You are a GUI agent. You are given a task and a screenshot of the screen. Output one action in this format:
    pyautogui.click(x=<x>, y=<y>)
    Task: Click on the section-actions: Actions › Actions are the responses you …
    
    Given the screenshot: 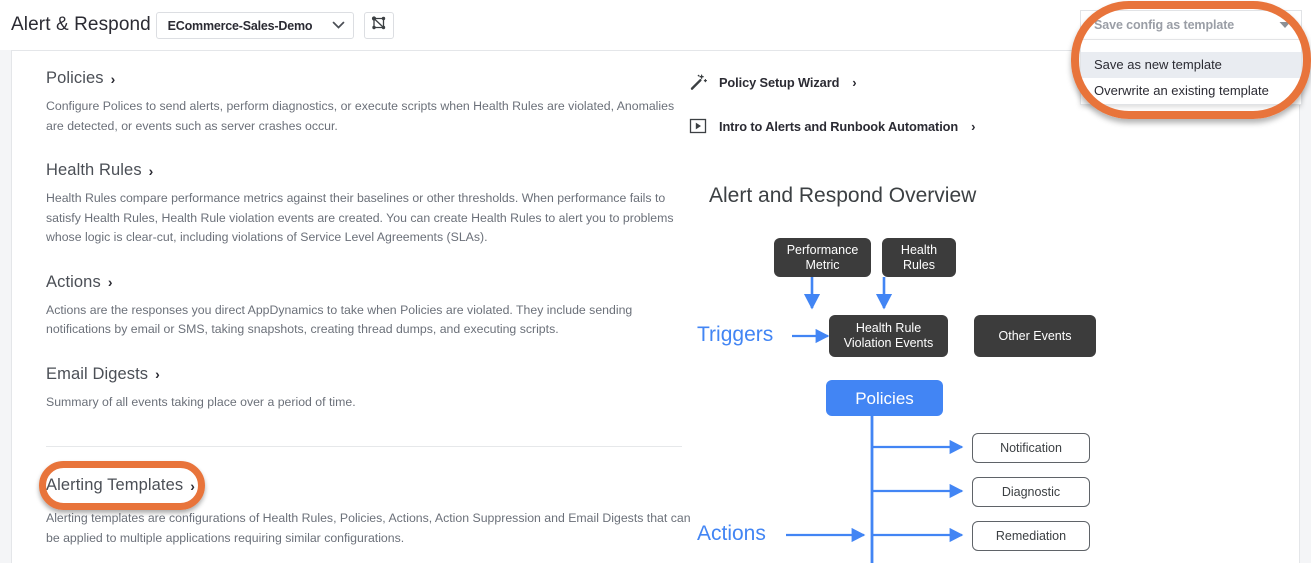 What is the action you would take?
    pyautogui.click(x=371, y=306)
    